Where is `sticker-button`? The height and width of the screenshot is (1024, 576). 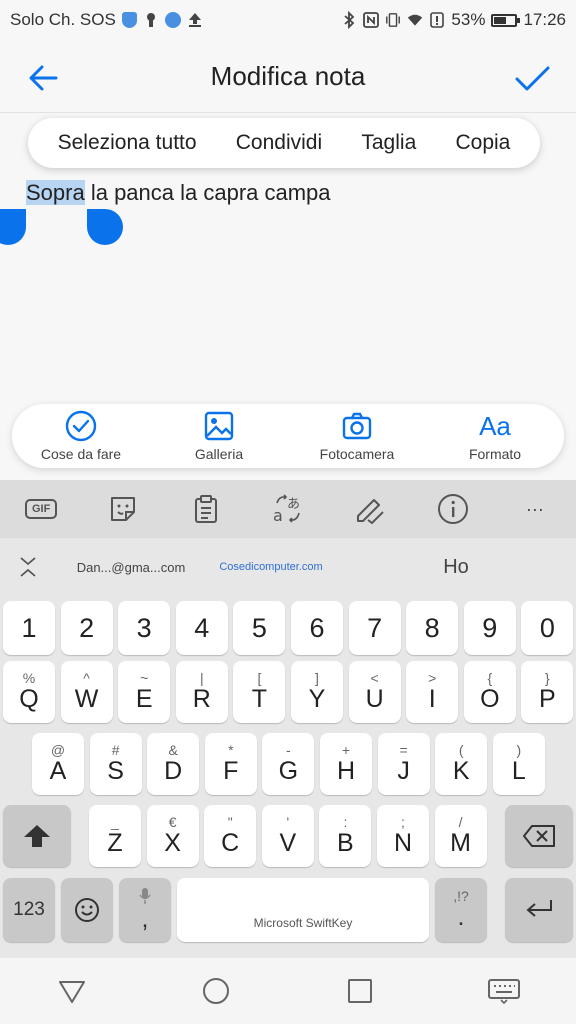
sticker-button is located at coordinates (123, 509).